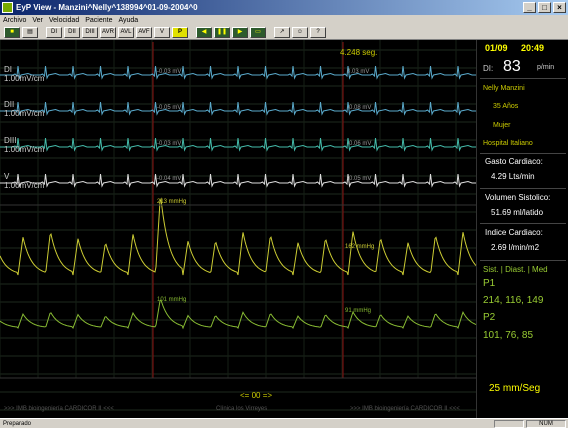 The image size is (568, 428). What do you see at coordinates (318, 32) in the screenshot?
I see `help-icon: ?` at bounding box center [318, 32].